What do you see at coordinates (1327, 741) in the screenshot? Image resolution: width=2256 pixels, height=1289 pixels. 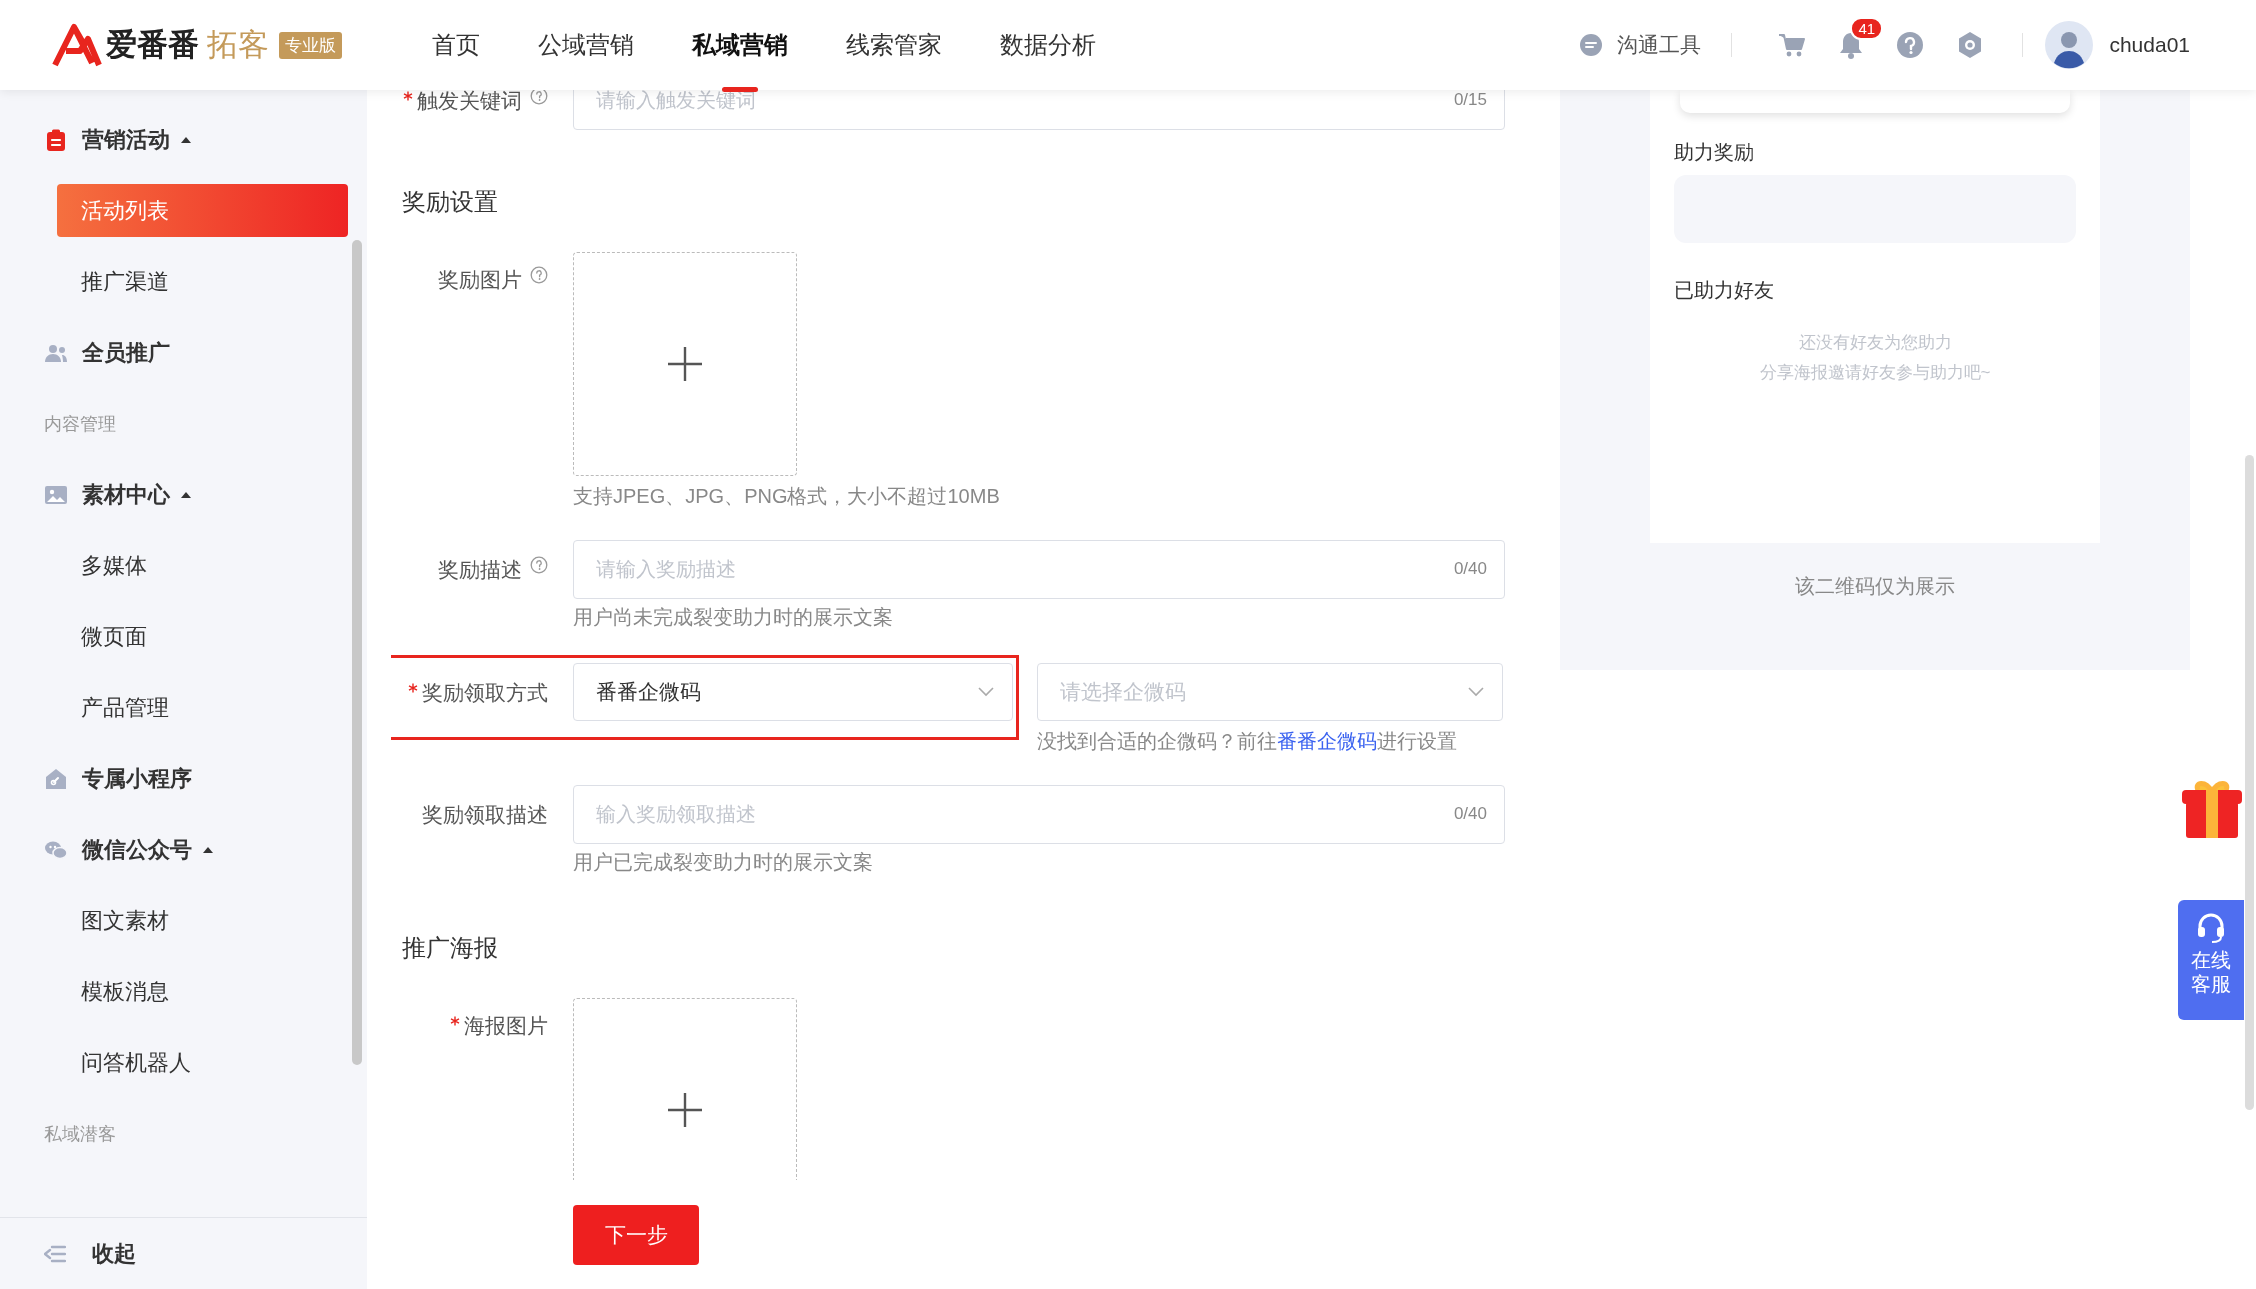 I see `settings-link: 番番企微码` at bounding box center [1327, 741].